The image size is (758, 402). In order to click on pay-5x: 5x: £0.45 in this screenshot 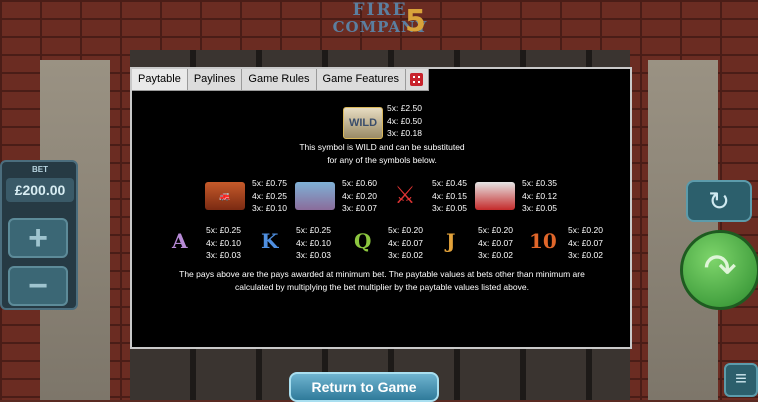, I will do `click(449, 183)`.